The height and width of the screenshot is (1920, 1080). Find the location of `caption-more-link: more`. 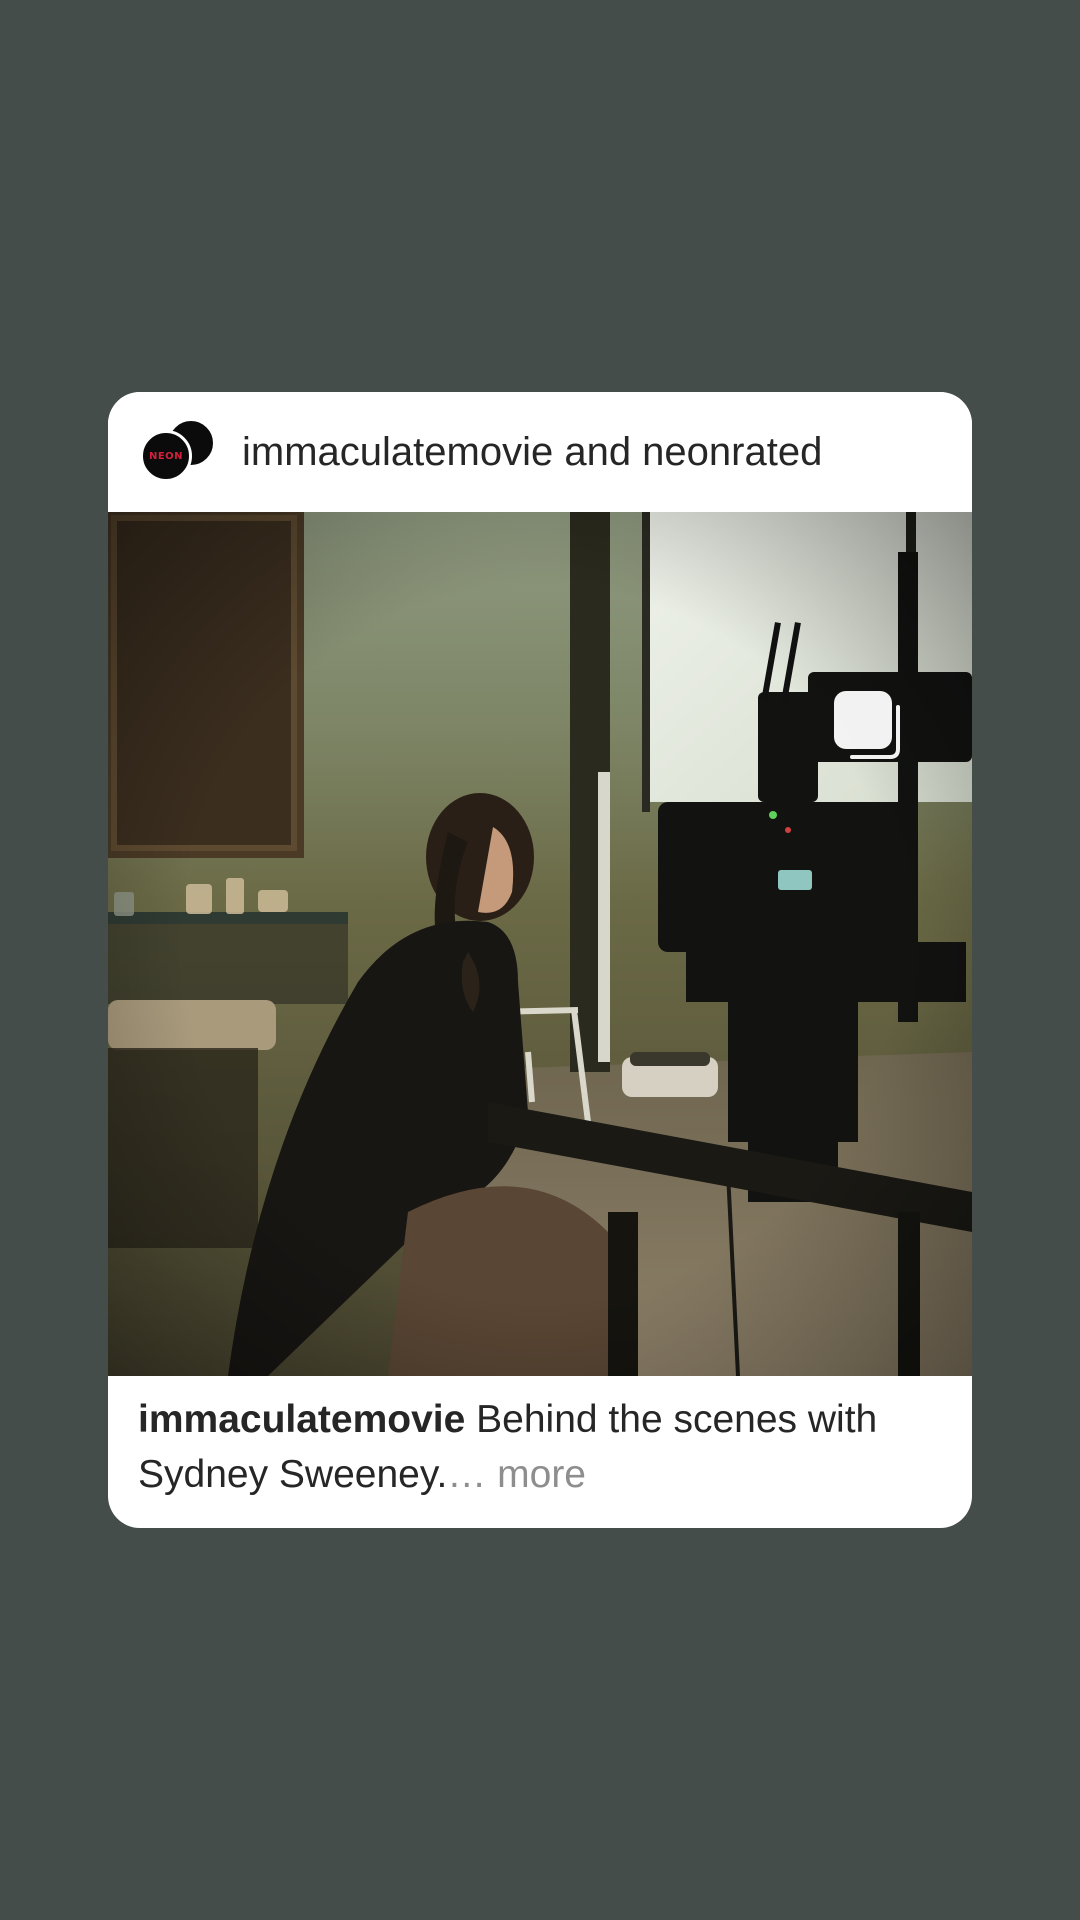

caption-more-link: more is located at coordinates (541, 1474).